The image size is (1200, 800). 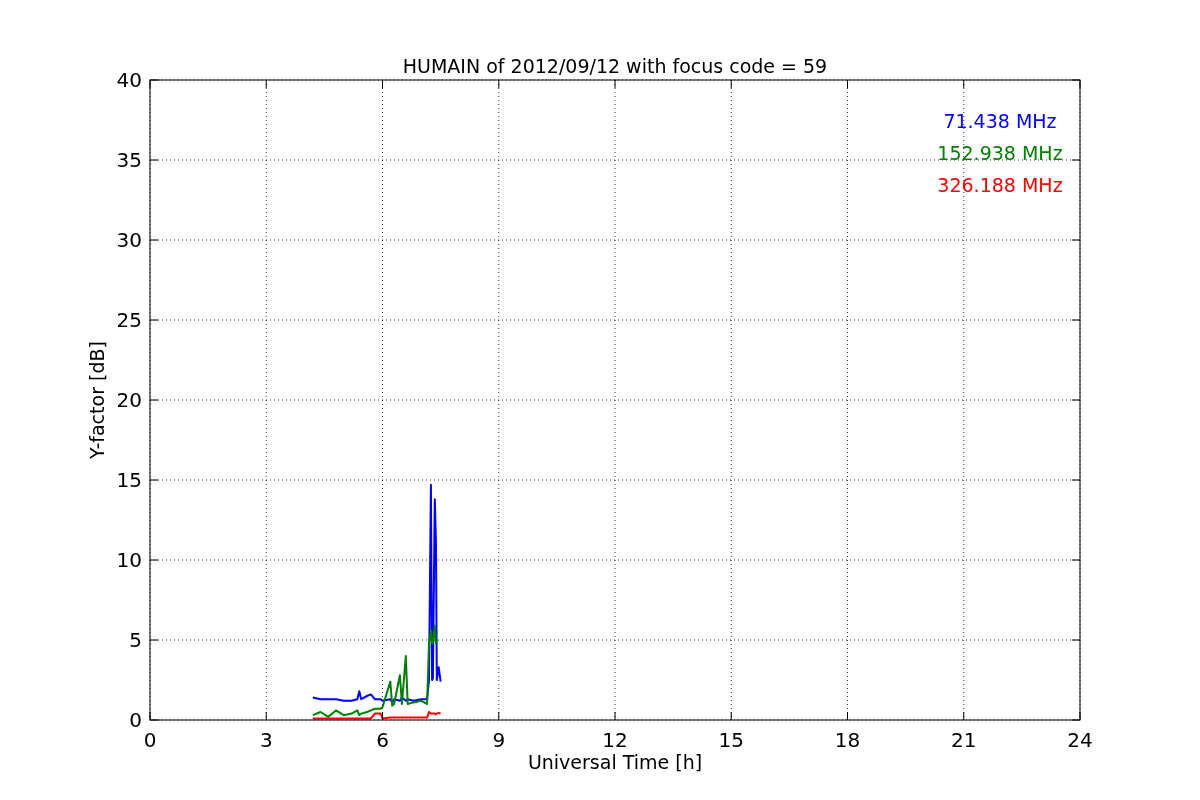 What do you see at coordinates (964, 740) in the screenshot?
I see `tick-label: 21` at bounding box center [964, 740].